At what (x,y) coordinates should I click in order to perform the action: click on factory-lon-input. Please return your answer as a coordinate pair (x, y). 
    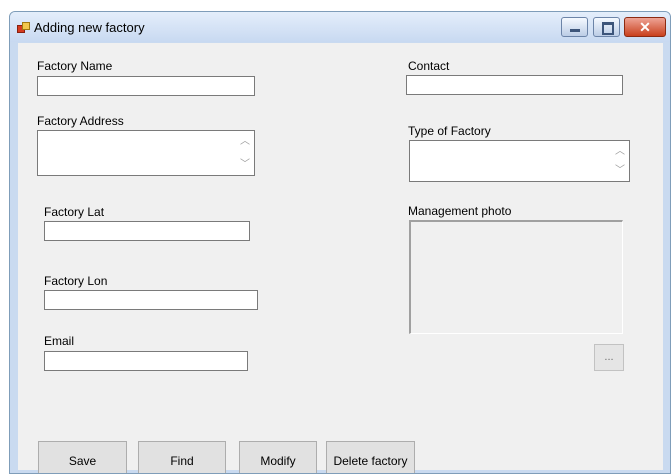
    Looking at the image, I should click on (151, 300).